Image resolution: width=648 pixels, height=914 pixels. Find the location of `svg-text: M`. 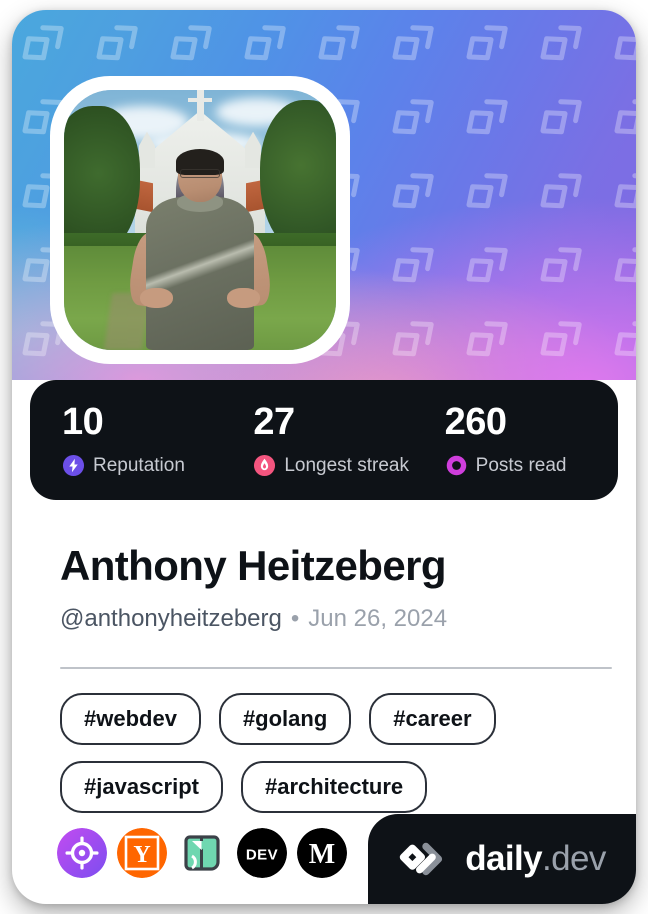

svg-text: M is located at coordinates (322, 854).